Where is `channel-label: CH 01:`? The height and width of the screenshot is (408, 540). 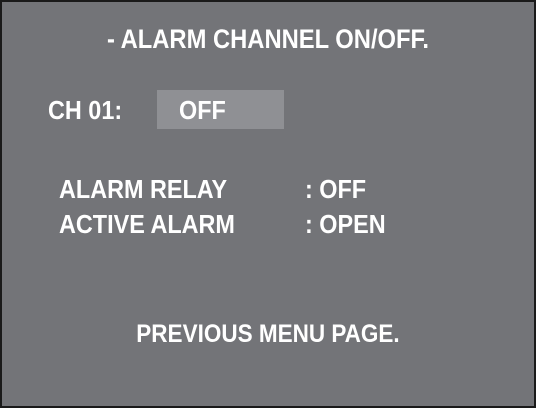 channel-label: CH 01: is located at coordinates (85, 110).